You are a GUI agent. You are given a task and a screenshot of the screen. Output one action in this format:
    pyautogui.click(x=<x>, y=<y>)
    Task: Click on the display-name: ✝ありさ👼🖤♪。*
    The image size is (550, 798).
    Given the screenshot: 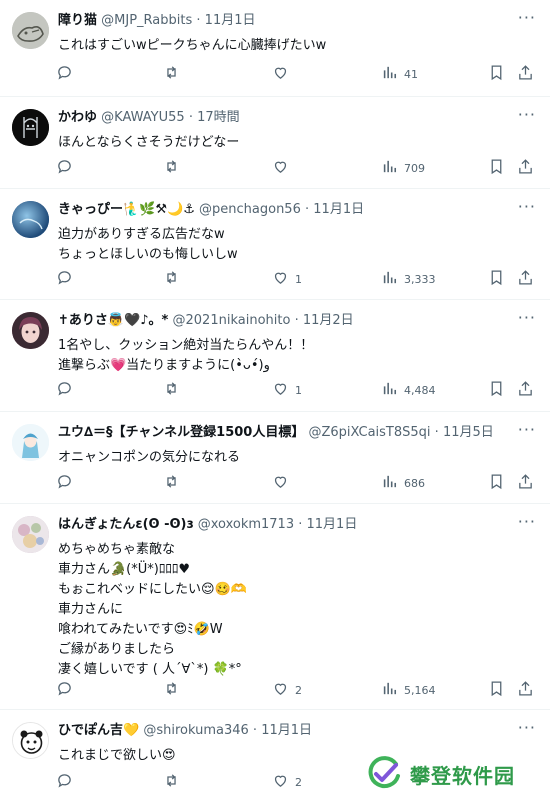 What is the action you would take?
    pyautogui.click(x=113, y=320)
    